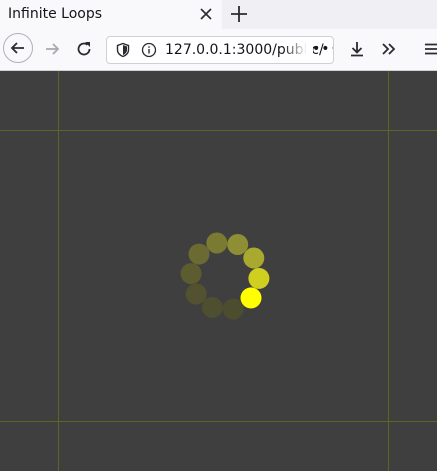  What do you see at coordinates (322, 49) in the screenshot?
I see `page-actions-menu: •••` at bounding box center [322, 49].